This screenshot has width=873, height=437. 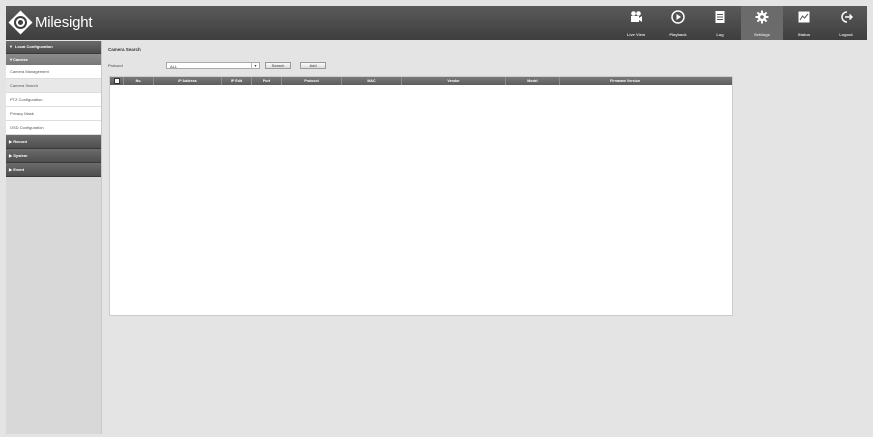 What do you see at coordinates (64, 22) in the screenshot?
I see `brand-name: Milesight` at bounding box center [64, 22].